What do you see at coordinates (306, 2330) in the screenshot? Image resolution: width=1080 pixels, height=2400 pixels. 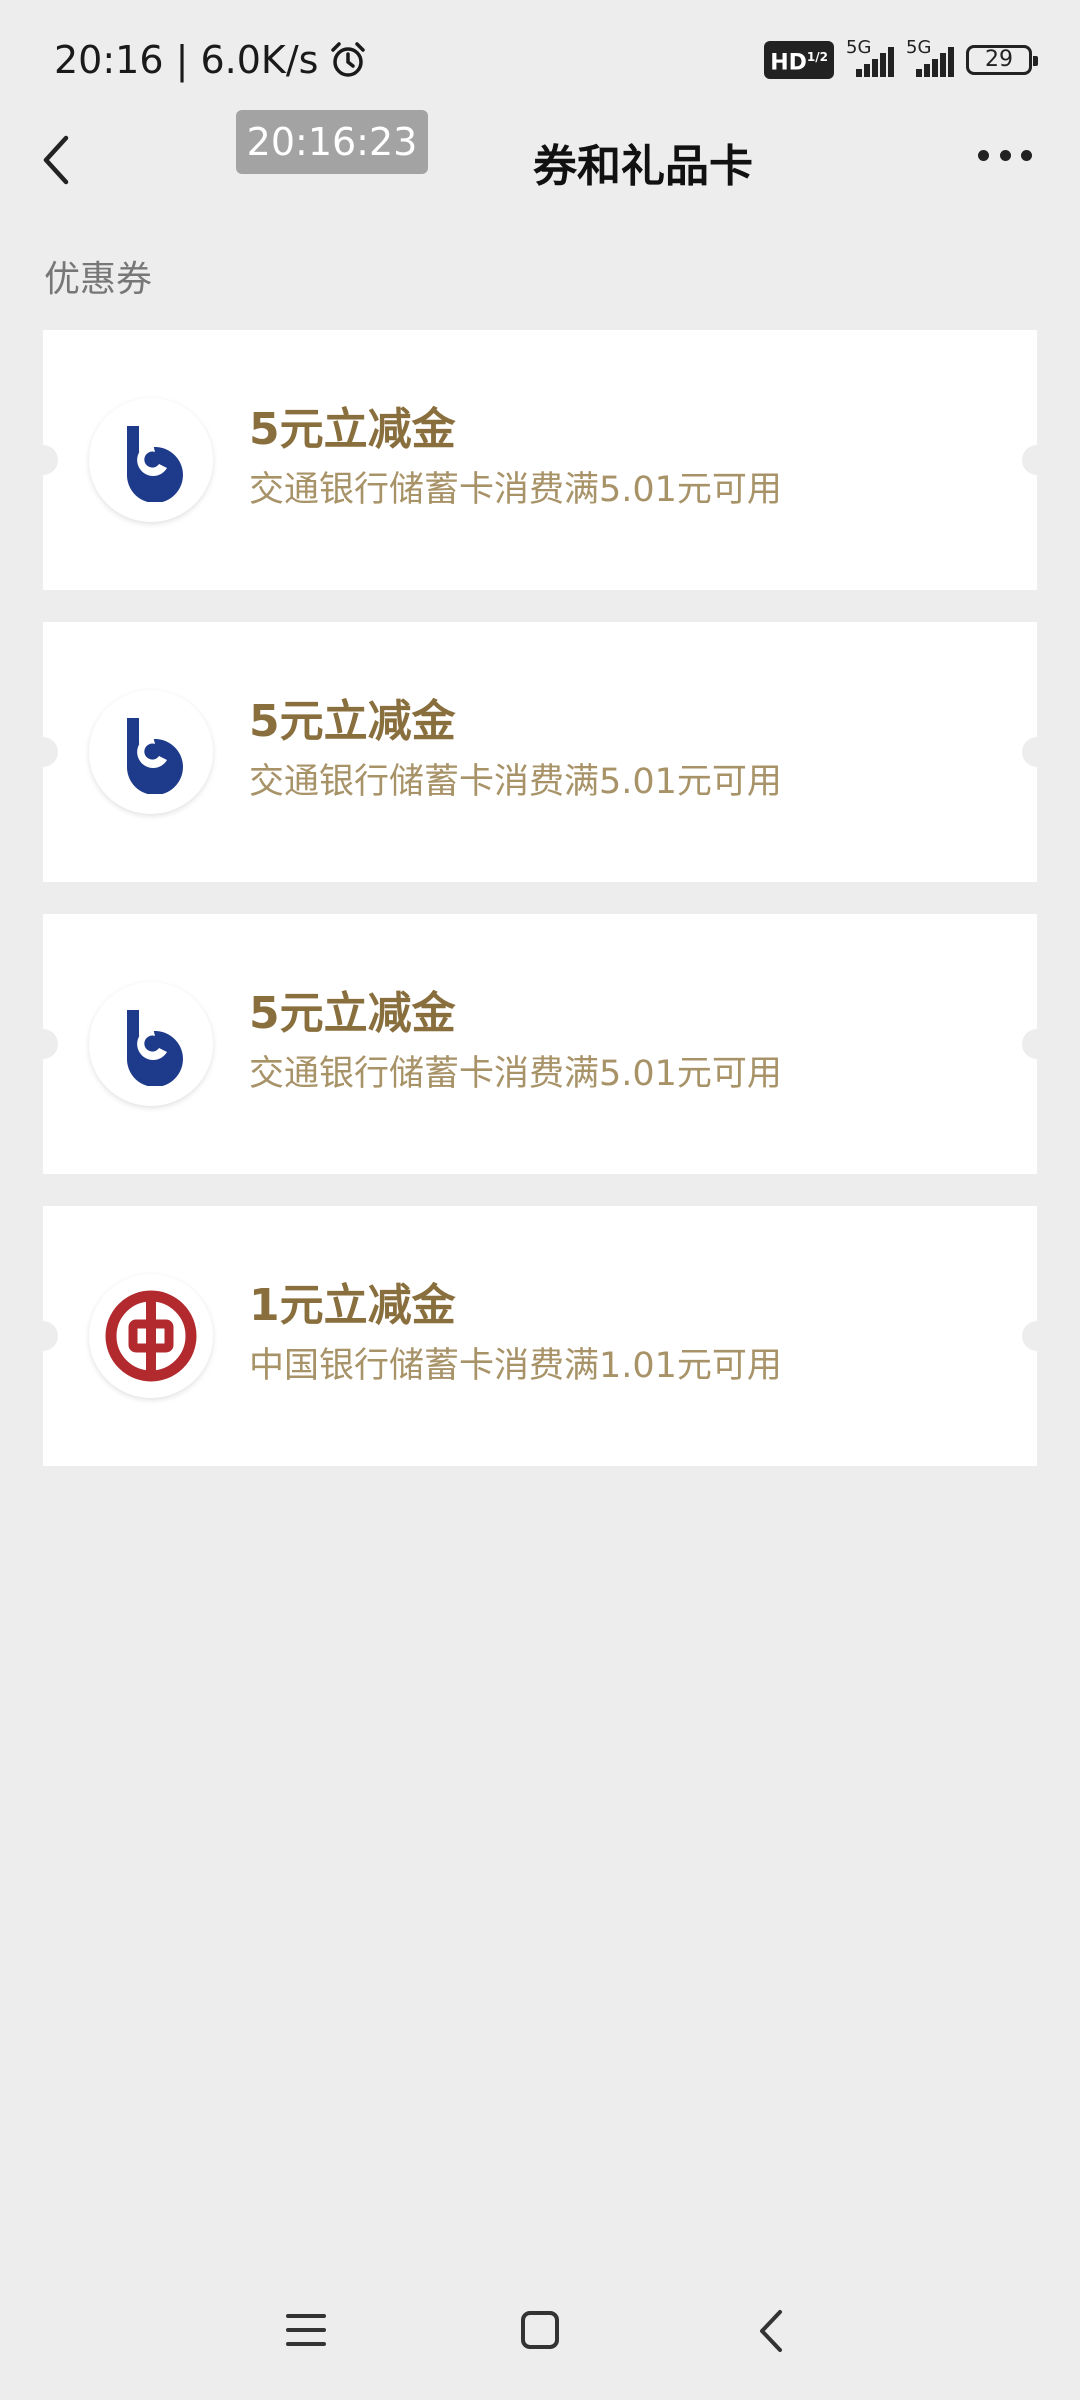 I see `menu-icon` at bounding box center [306, 2330].